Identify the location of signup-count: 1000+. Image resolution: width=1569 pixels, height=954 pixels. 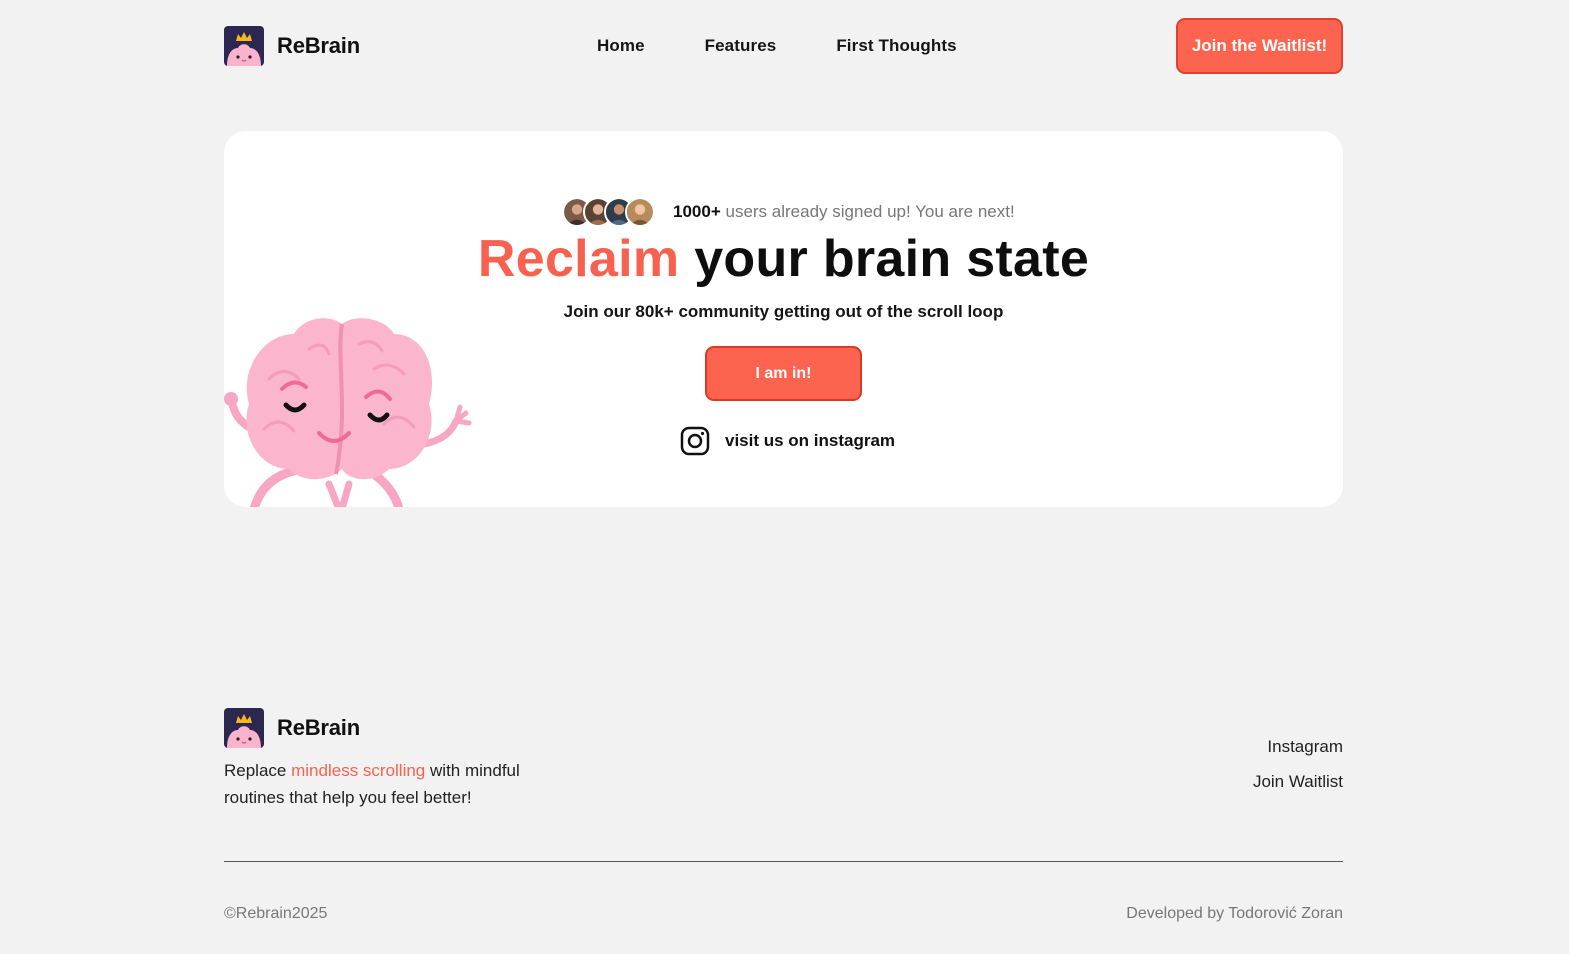
(697, 211).